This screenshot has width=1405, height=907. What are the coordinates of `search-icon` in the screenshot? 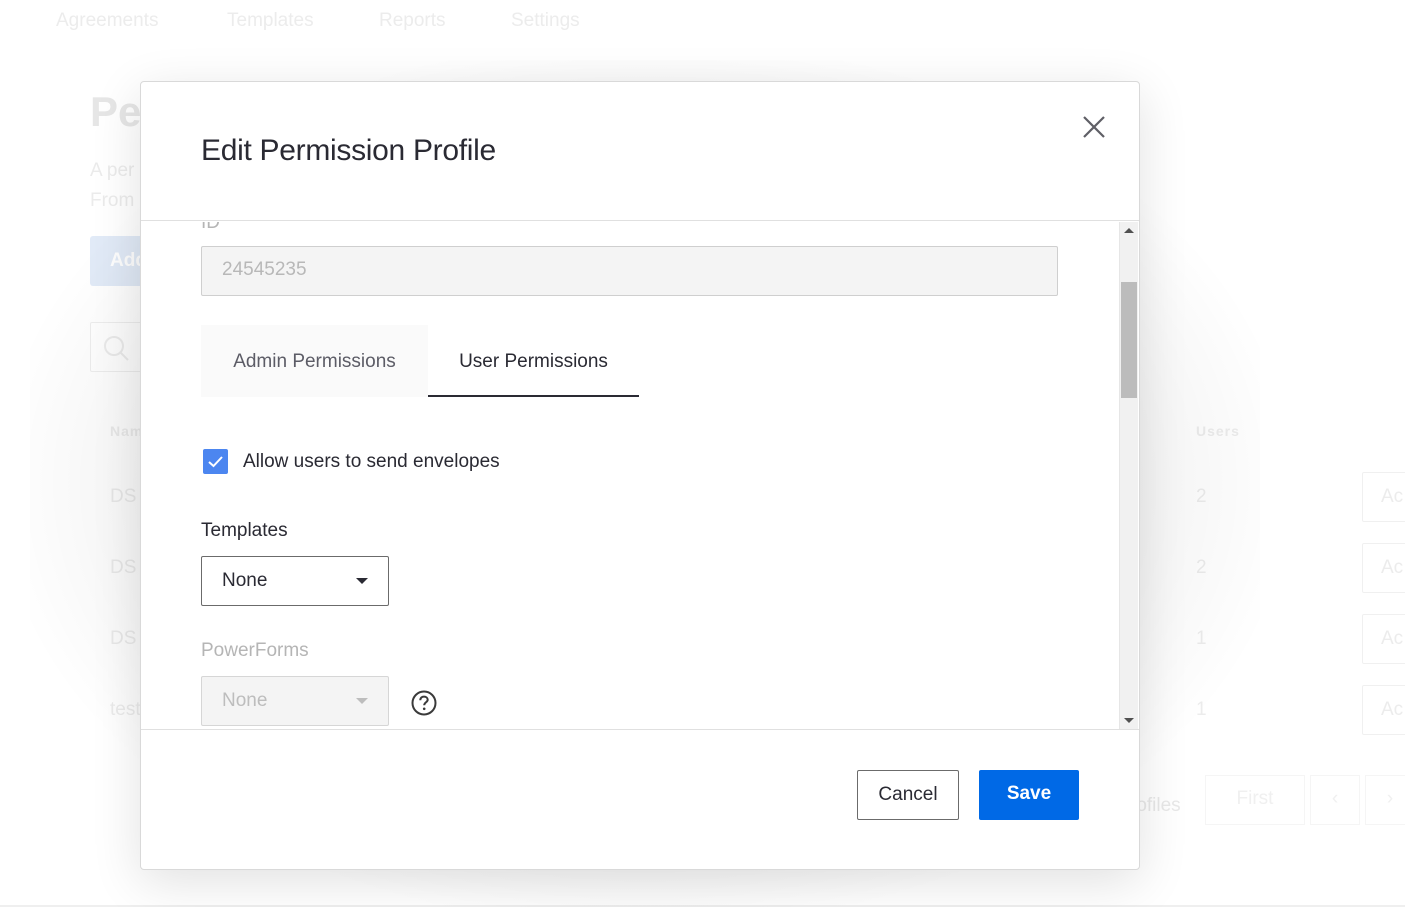 It's located at (116, 348).